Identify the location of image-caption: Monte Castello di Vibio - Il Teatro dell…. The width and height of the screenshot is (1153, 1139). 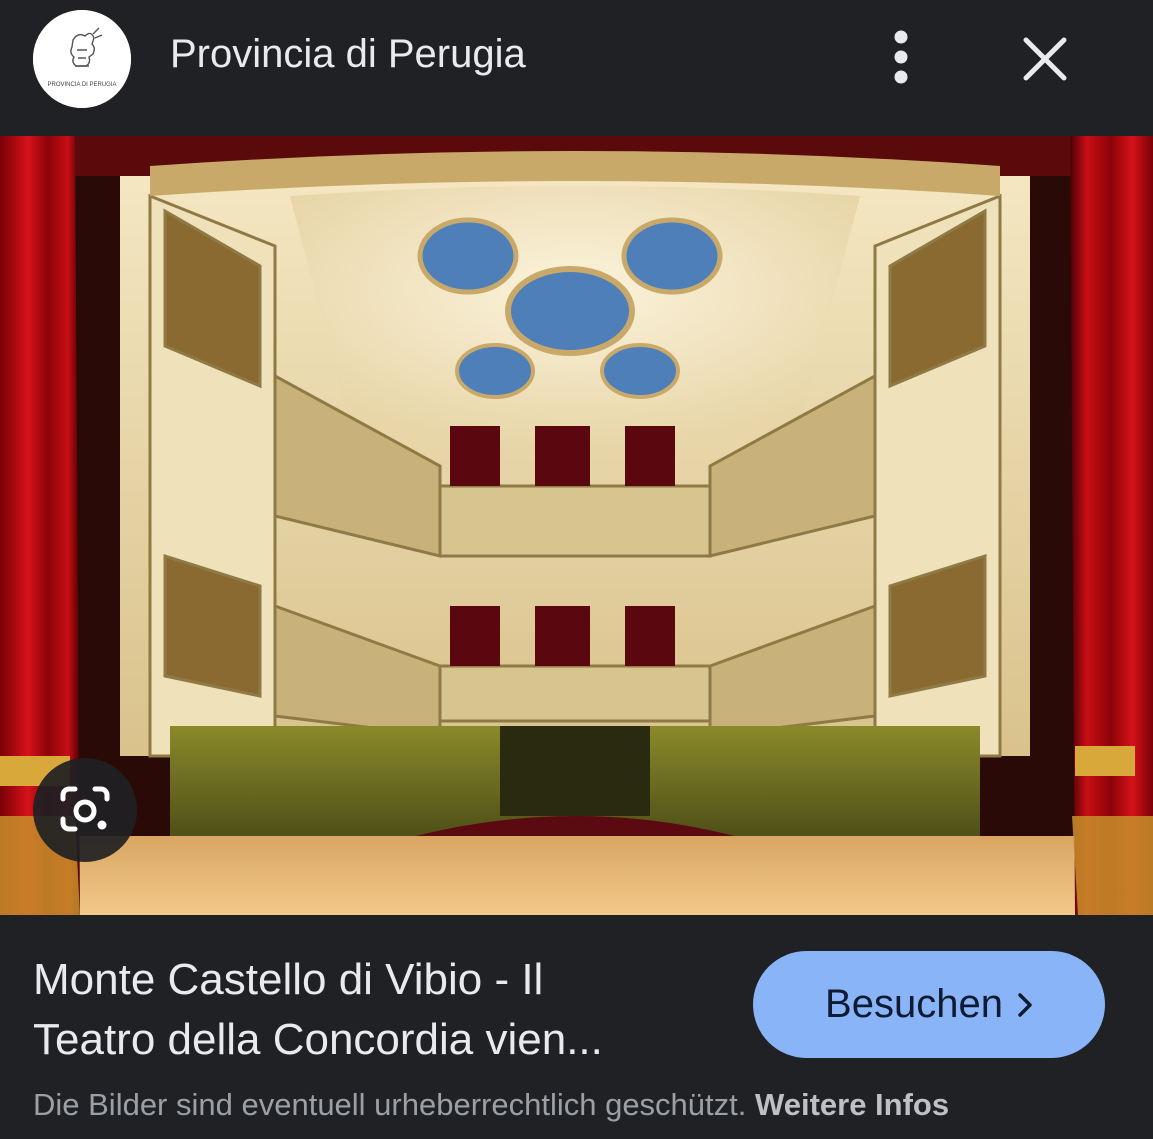
(378, 1010).